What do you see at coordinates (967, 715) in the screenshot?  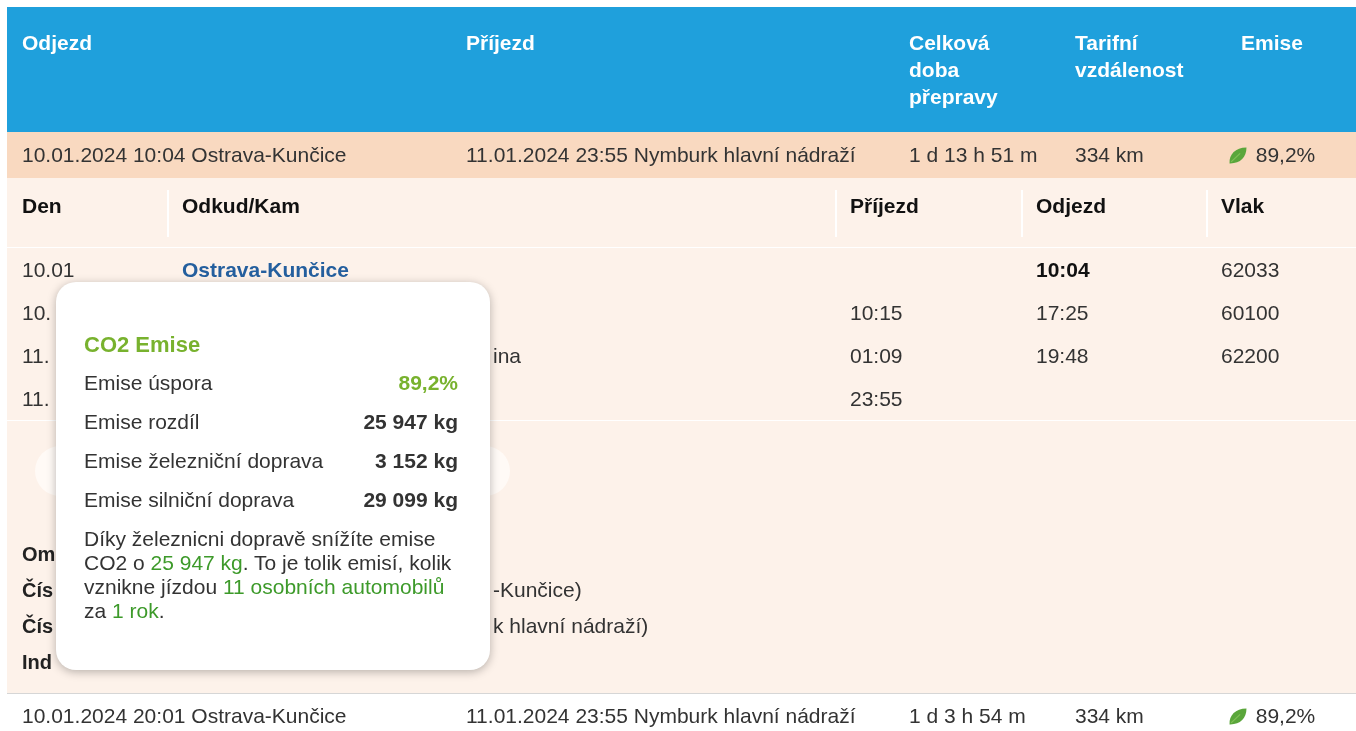 I see `table-cell: 1 d 3 h 54 m` at bounding box center [967, 715].